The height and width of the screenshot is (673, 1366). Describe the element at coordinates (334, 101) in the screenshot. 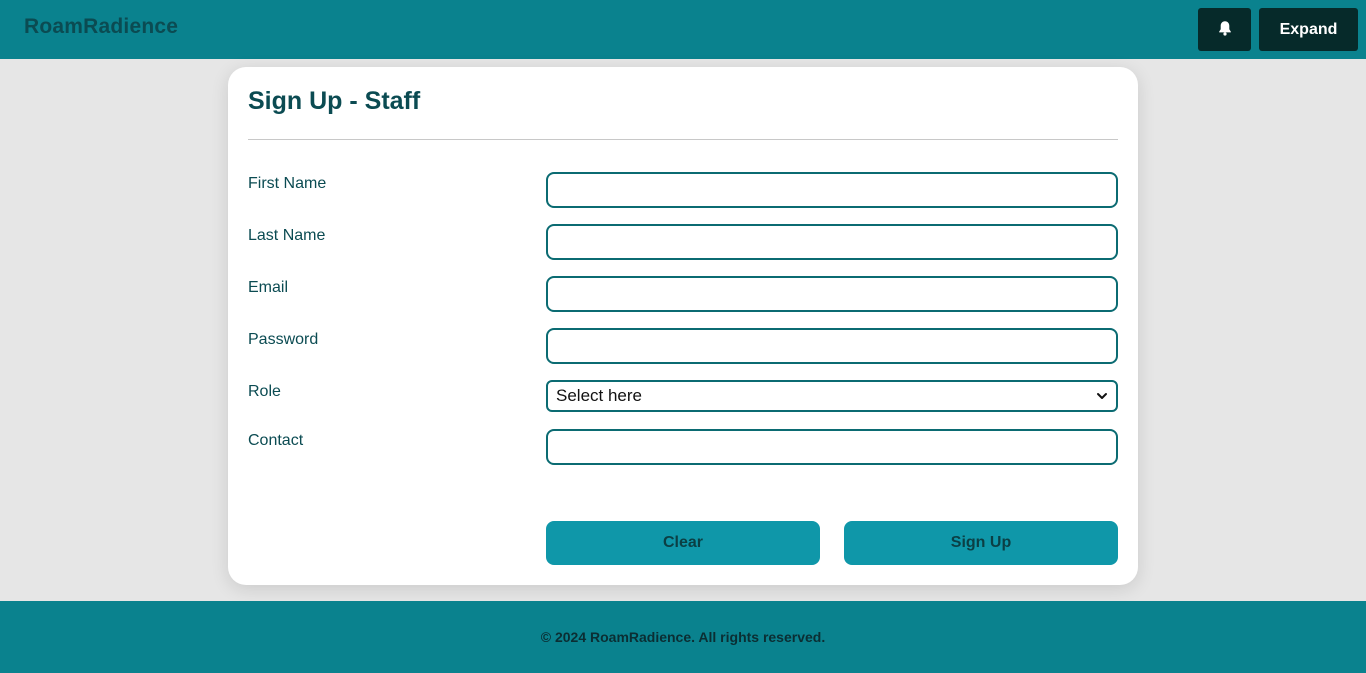

I see `page-title: Sign Up - Staff` at that location.